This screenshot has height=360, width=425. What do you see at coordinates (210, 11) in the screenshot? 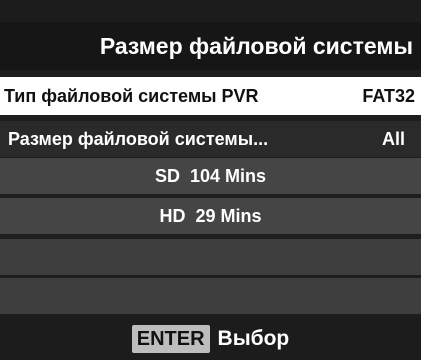
I see `top-strip` at bounding box center [210, 11].